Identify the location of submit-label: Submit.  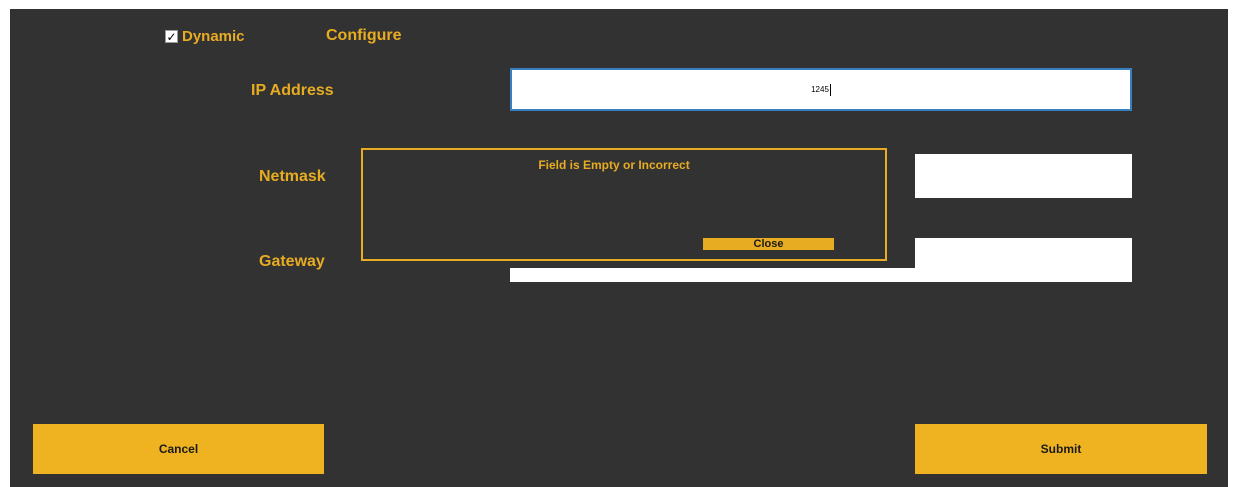
(1061, 449).